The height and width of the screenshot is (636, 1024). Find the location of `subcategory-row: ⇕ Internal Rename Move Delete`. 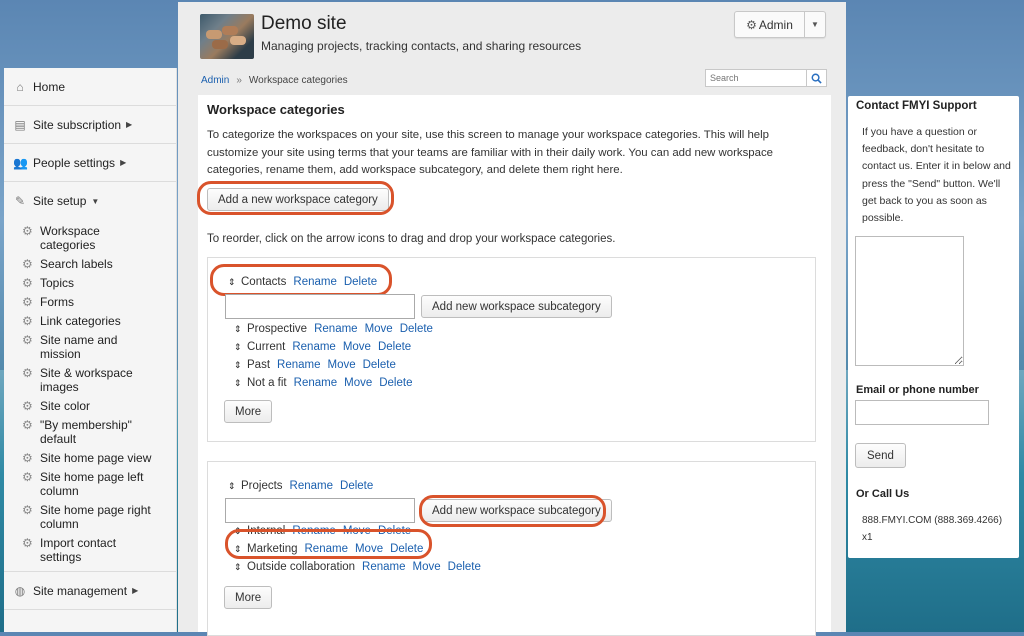

subcategory-row: ⇕ Internal Rename Move Delete is located at coordinates (322, 531).